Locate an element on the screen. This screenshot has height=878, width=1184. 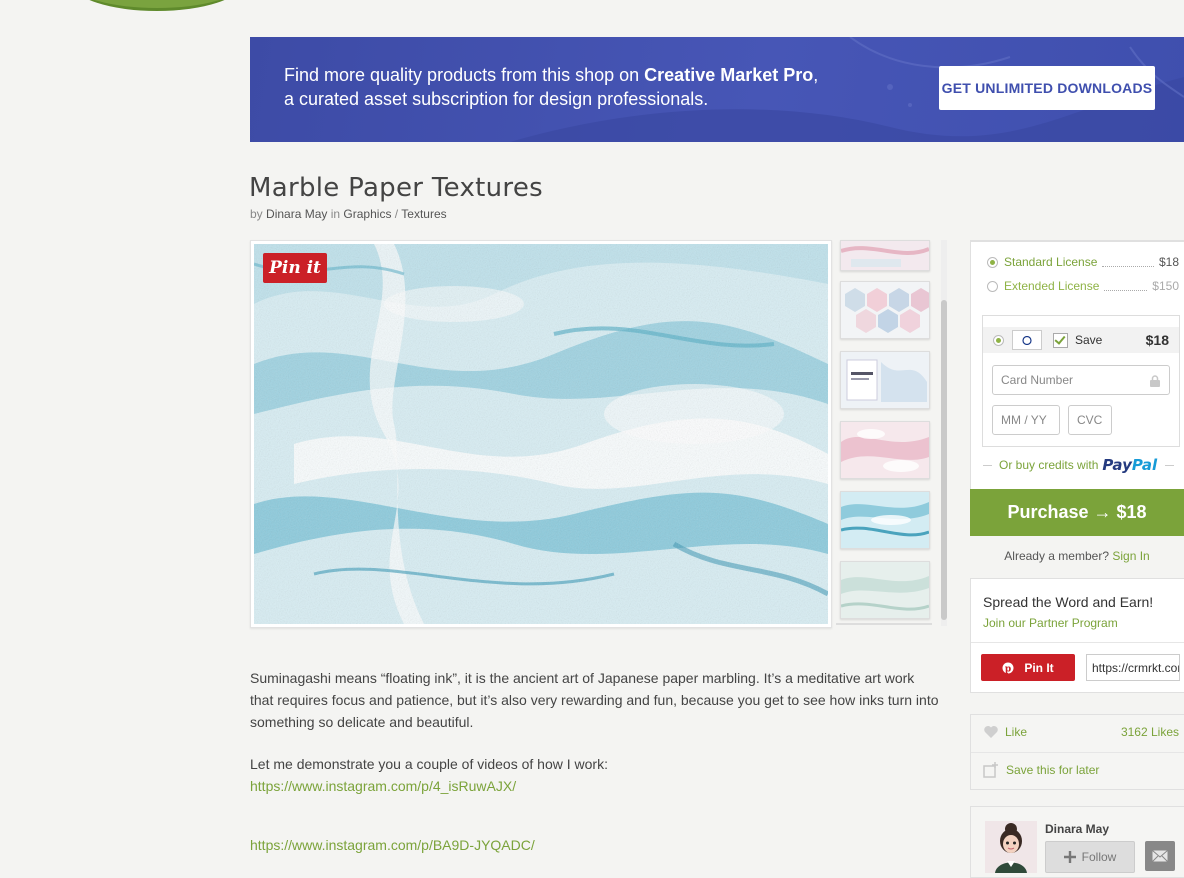
member-text: Already a member? is located at coordinates (1056, 556).